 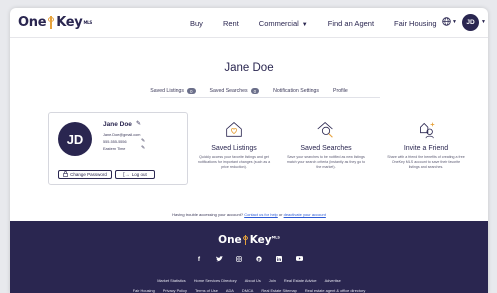 What do you see at coordinates (87, 22) in the screenshot?
I see `logo-mls-mark: MLS` at bounding box center [87, 22].